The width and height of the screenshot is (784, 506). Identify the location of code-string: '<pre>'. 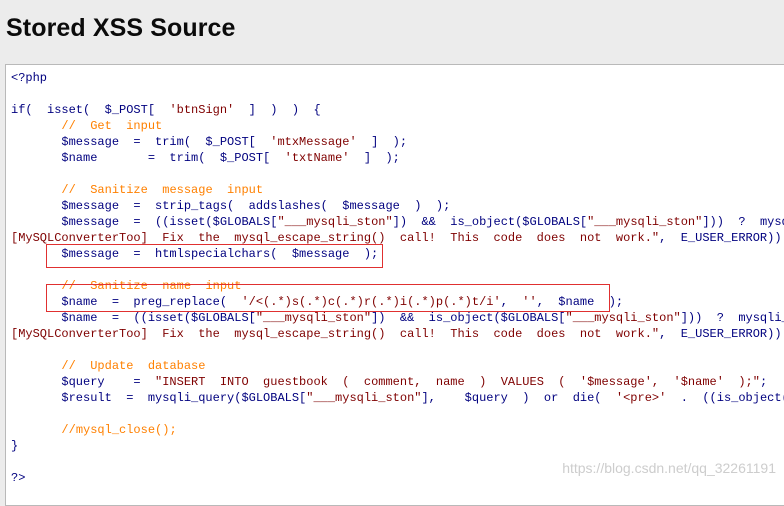
(641, 398).